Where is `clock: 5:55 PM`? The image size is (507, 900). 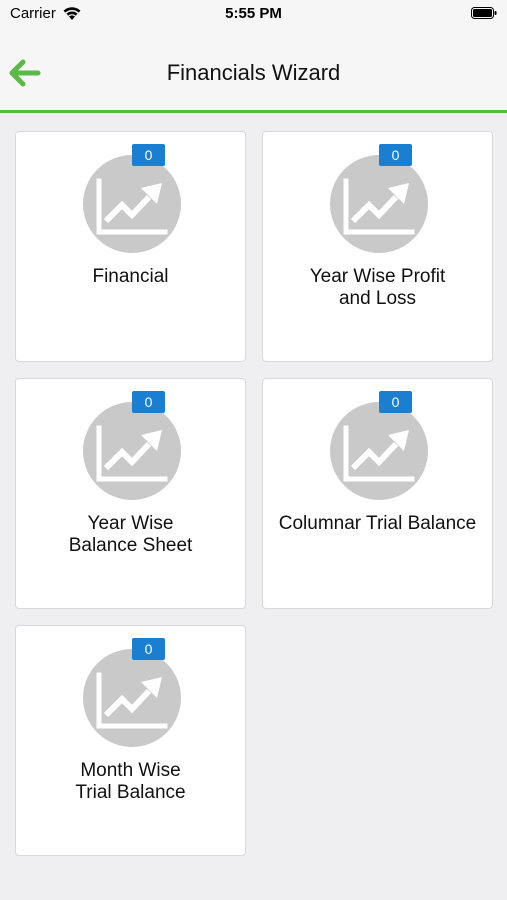
clock: 5:55 PM is located at coordinates (253, 13).